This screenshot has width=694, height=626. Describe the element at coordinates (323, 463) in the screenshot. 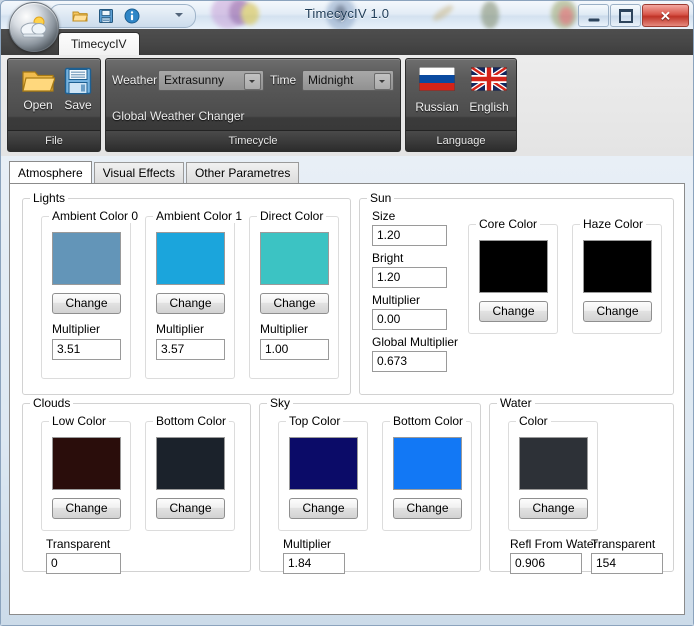

I see `sky-top-color-swatch` at that location.